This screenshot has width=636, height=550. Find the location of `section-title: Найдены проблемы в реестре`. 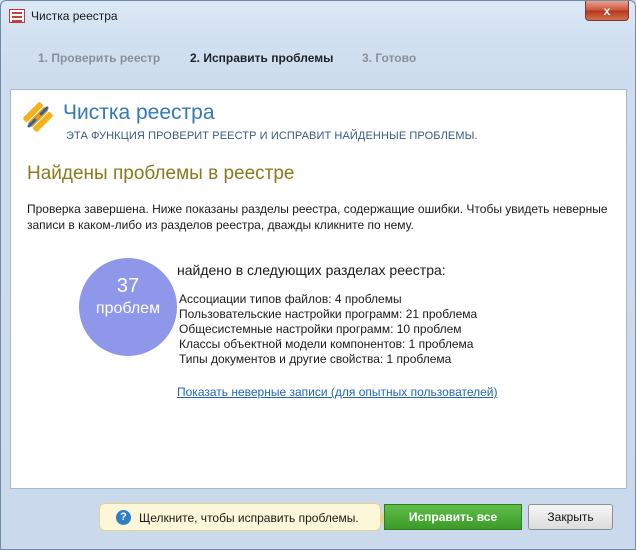

section-title: Найдены проблемы в реестре is located at coordinates (161, 173).